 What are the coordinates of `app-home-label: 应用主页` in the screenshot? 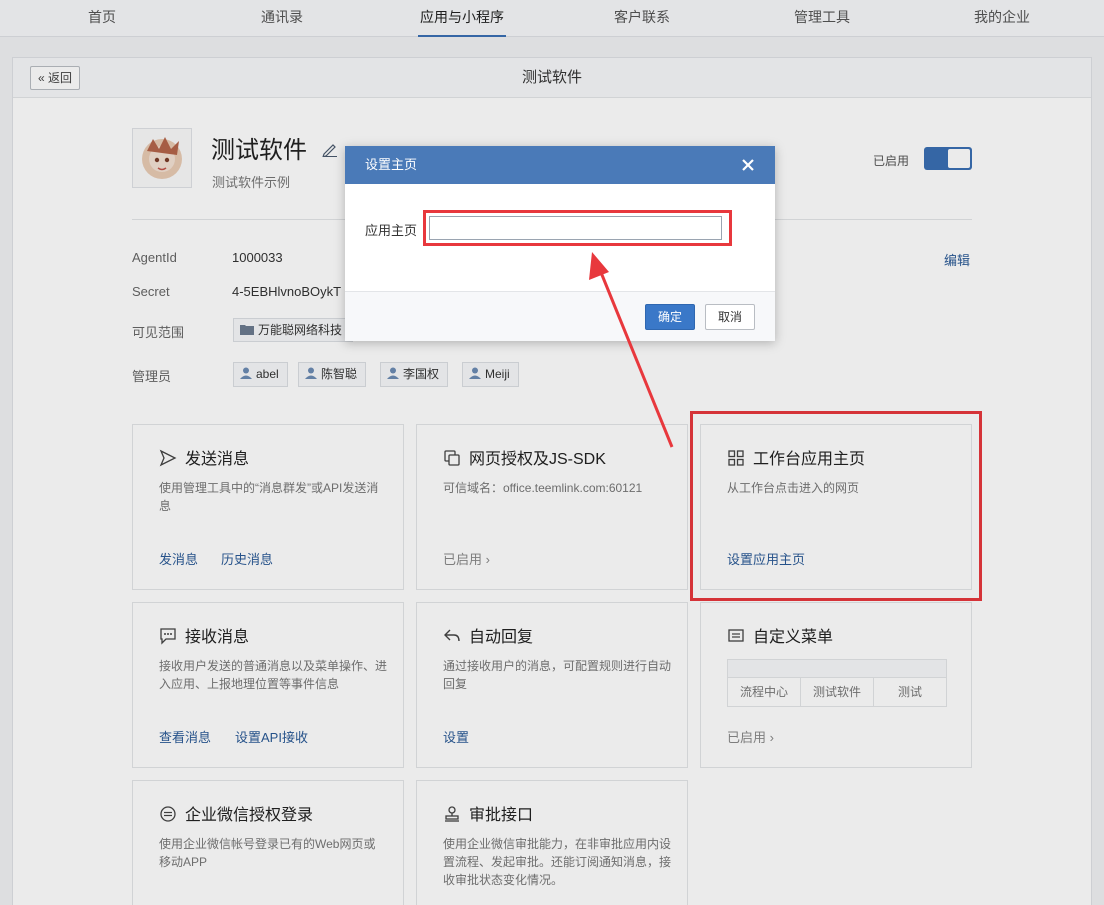 It's located at (391, 230).